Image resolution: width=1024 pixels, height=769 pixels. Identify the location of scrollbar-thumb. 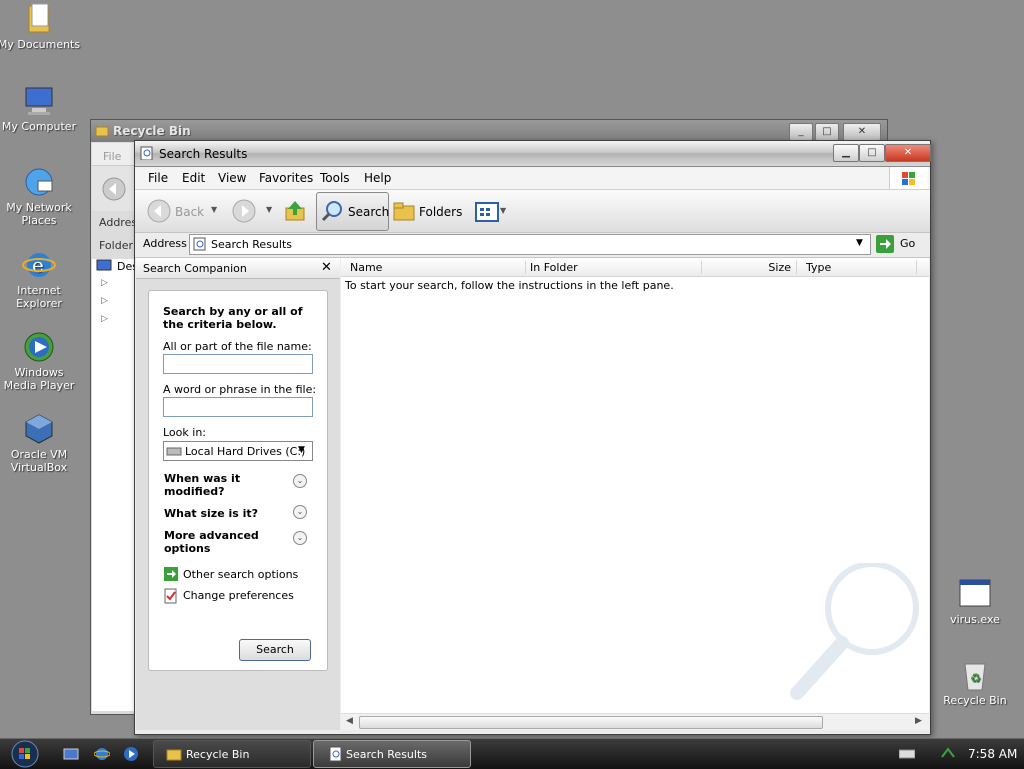
(591, 722).